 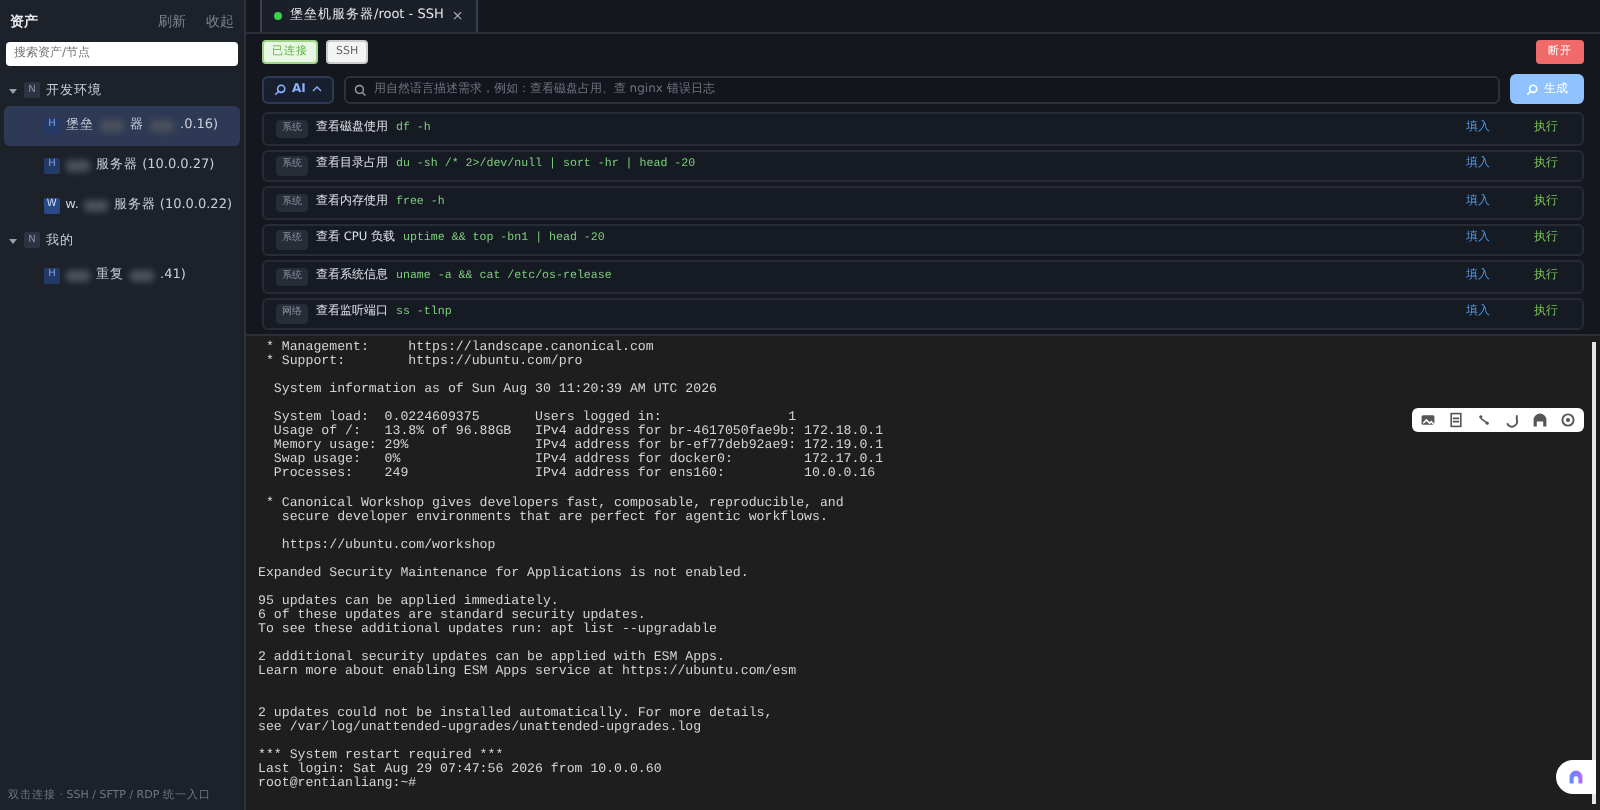 What do you see at coordinates (1456, 420) in the screenshot?
I see `document-icon` at bounding box center [1456, 420].